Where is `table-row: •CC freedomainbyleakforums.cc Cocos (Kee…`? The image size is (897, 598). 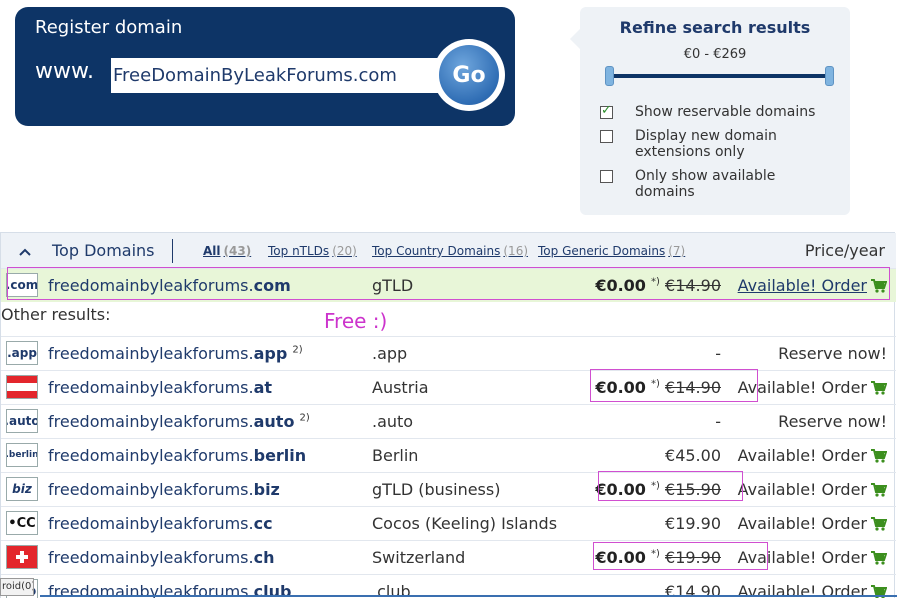
table-row: •CC freedomainbyleakforums.cc Cocos (Kee… is located at coordinates (448, 523).